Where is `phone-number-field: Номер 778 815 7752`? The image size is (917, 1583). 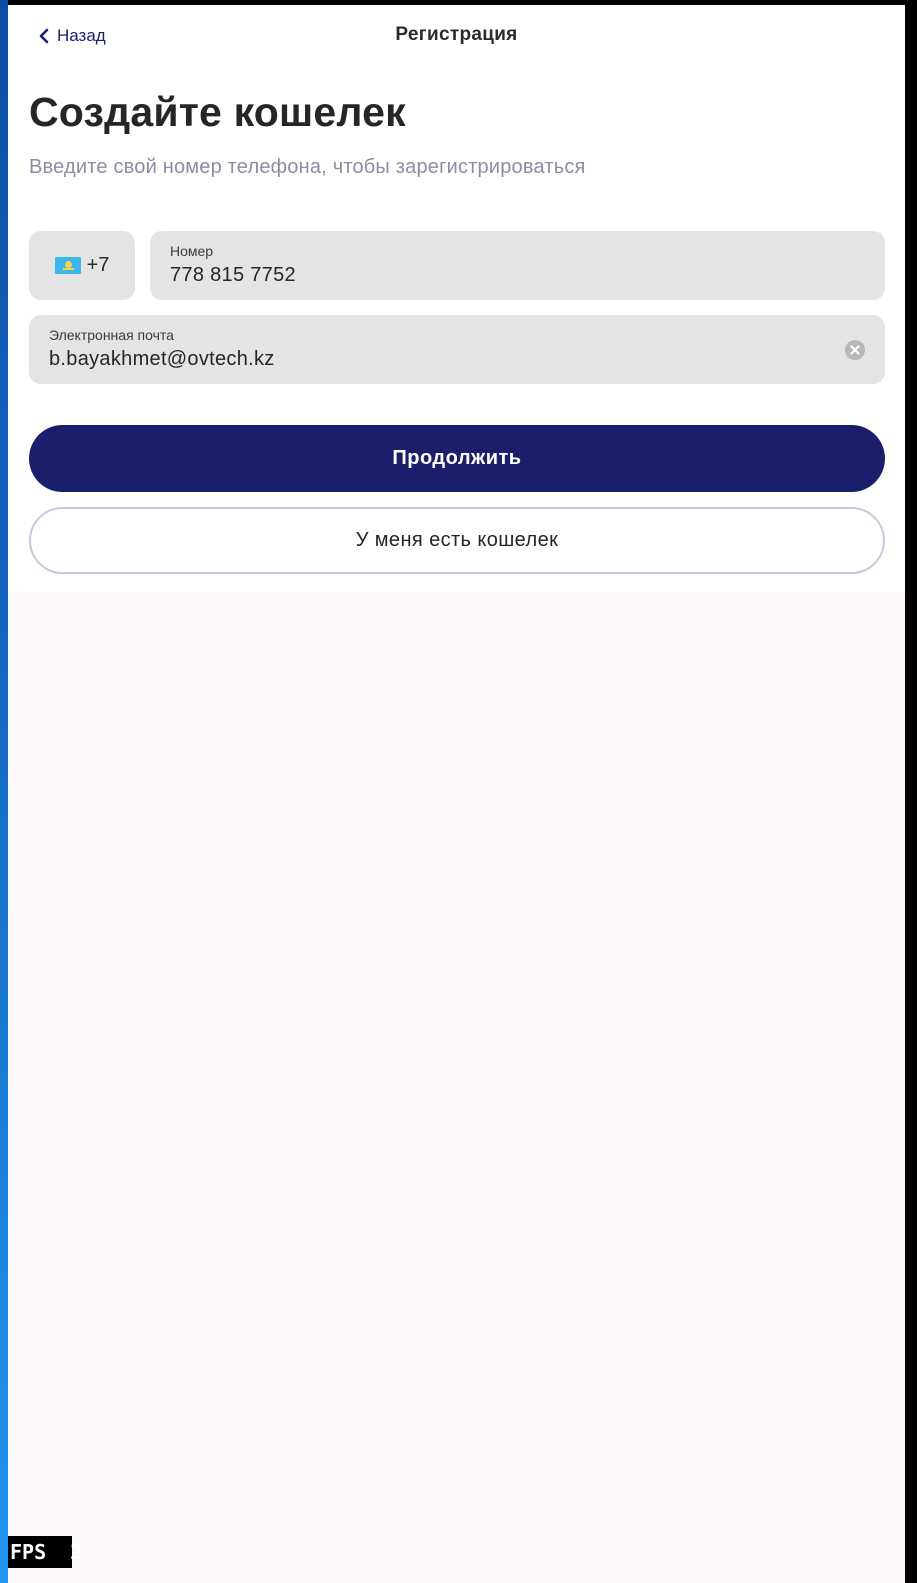
phone-number-field: Номер 778 815 7752 is located at coordinates (517, 265).